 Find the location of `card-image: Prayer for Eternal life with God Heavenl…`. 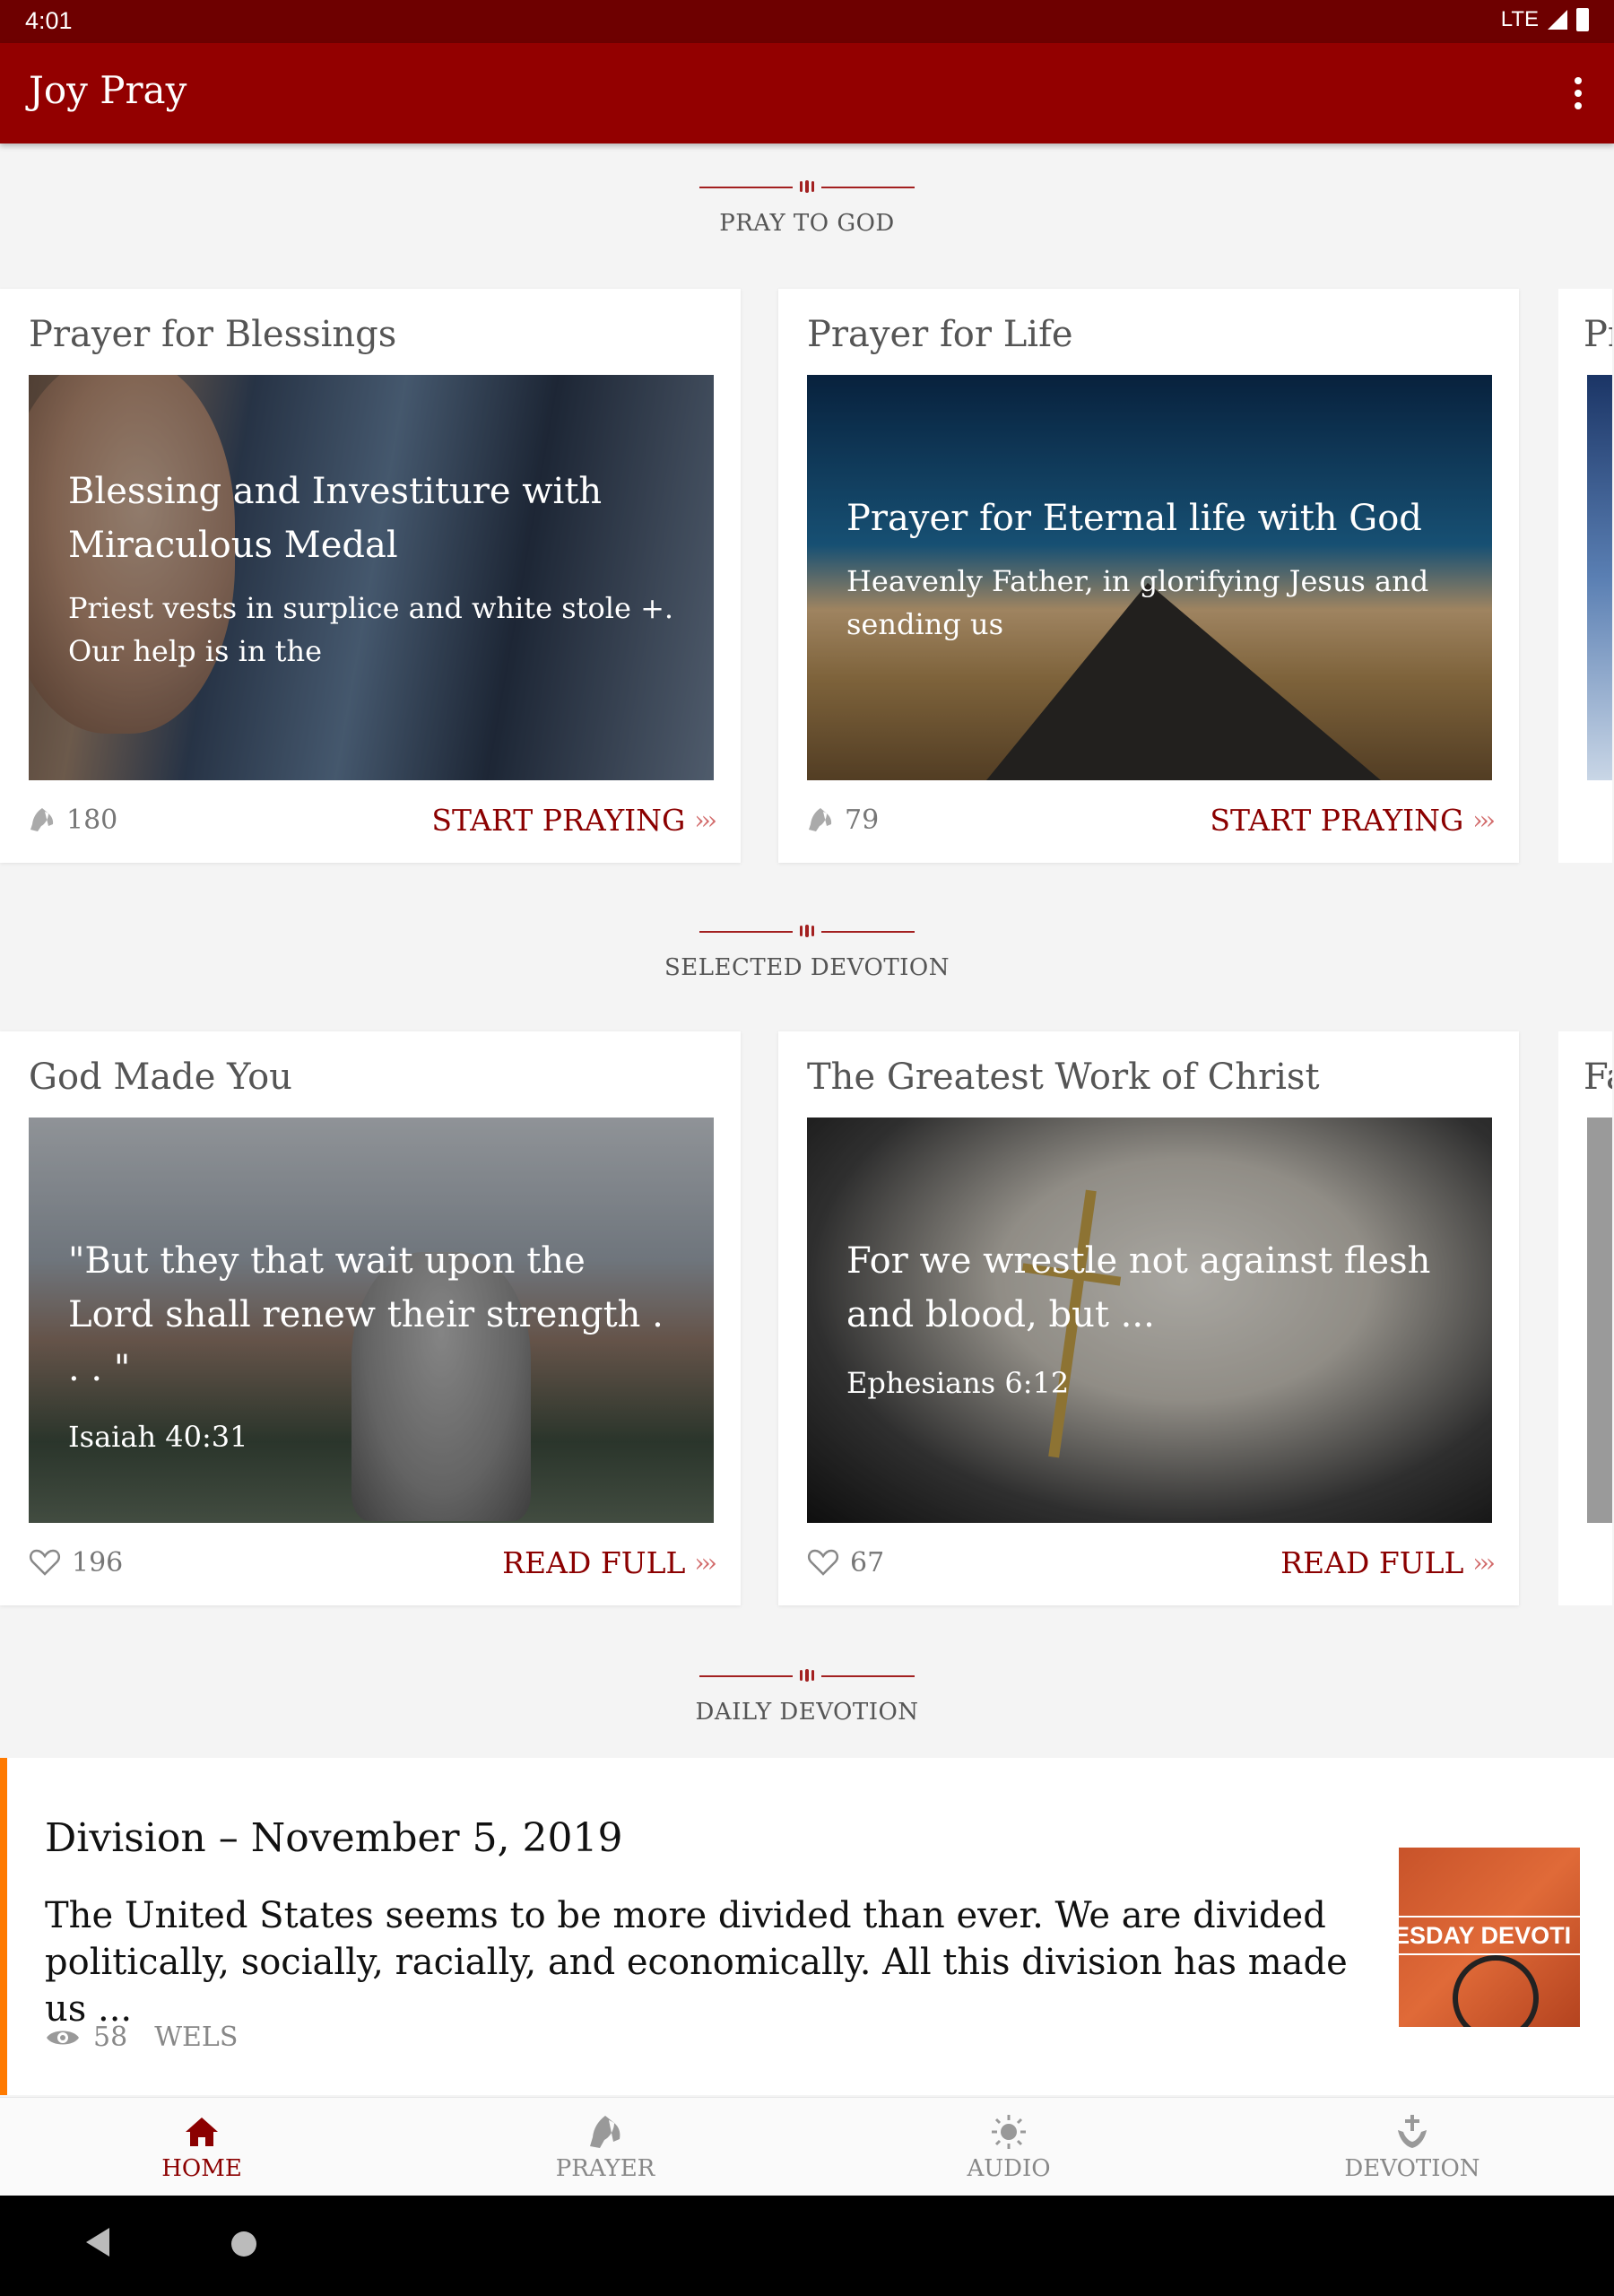

card-image: Prayer for Eternal life with God Heavenl… is located at coordinates (1149, 577).